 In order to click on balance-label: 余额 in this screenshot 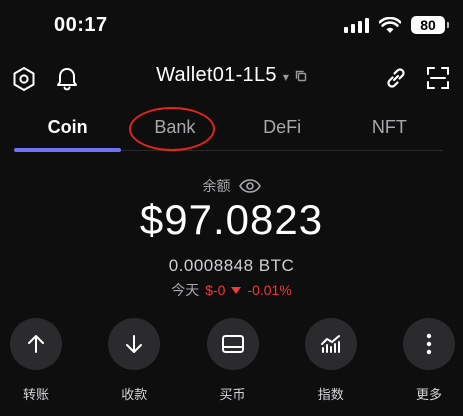, I will do `click(216, 186)`.